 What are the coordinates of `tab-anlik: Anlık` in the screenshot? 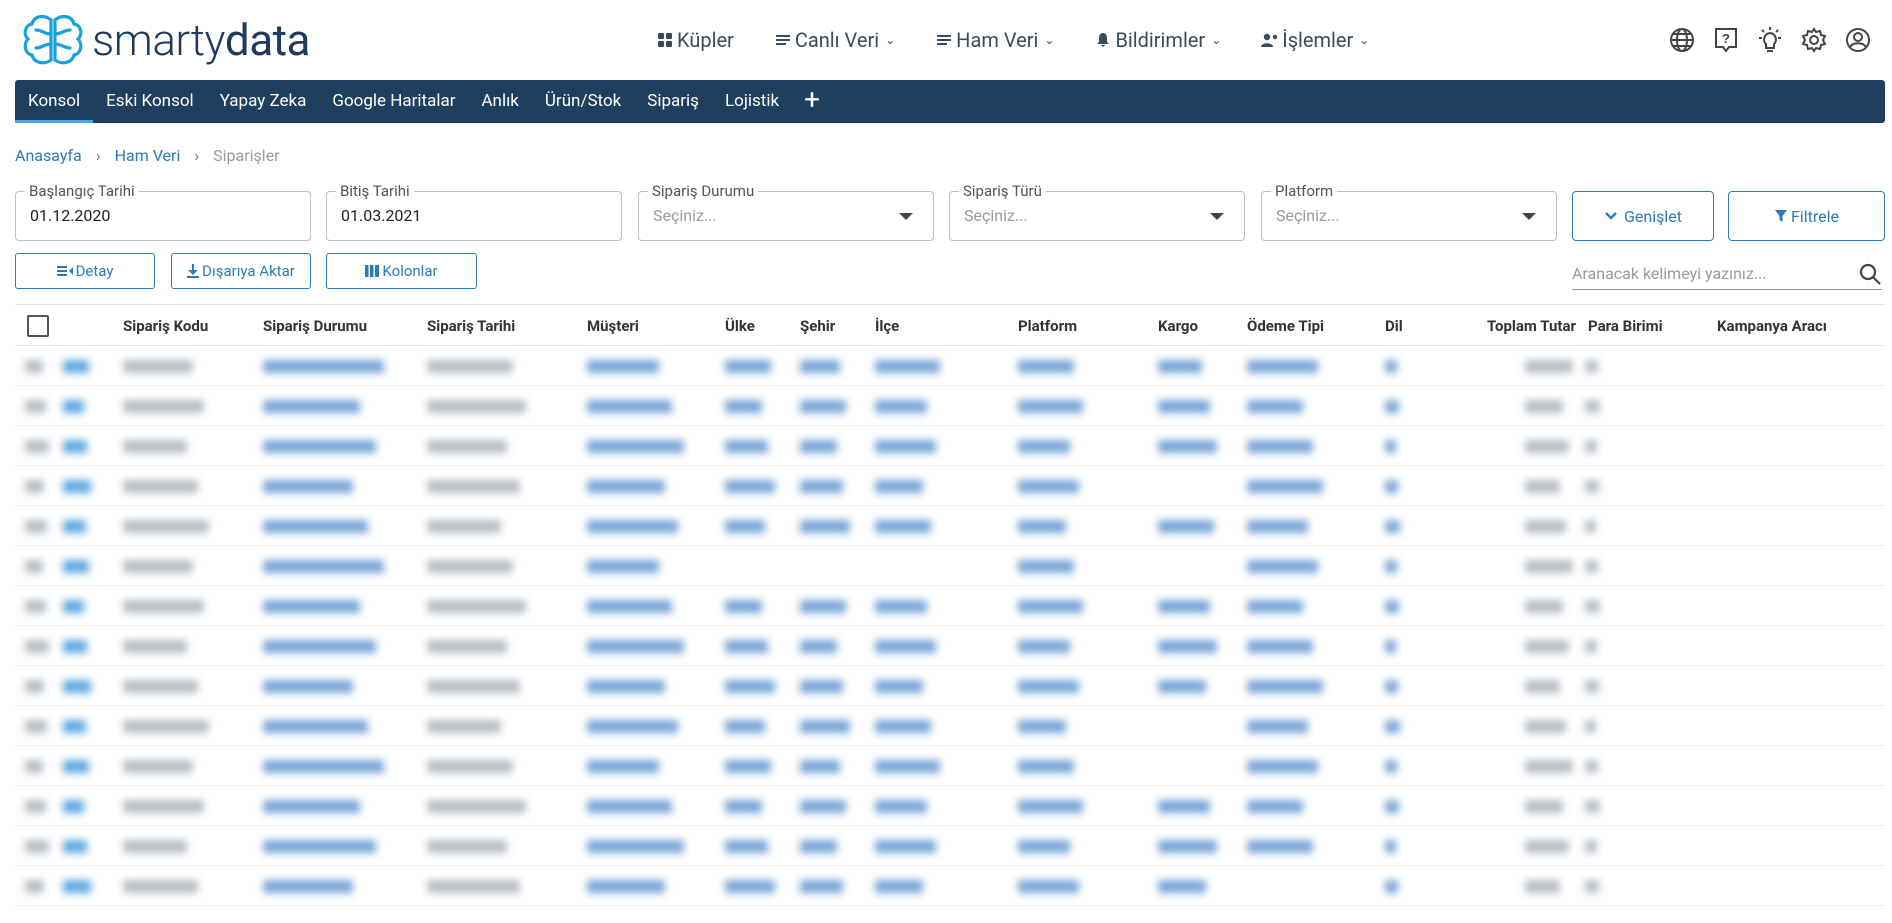 It's located at (499, 101).